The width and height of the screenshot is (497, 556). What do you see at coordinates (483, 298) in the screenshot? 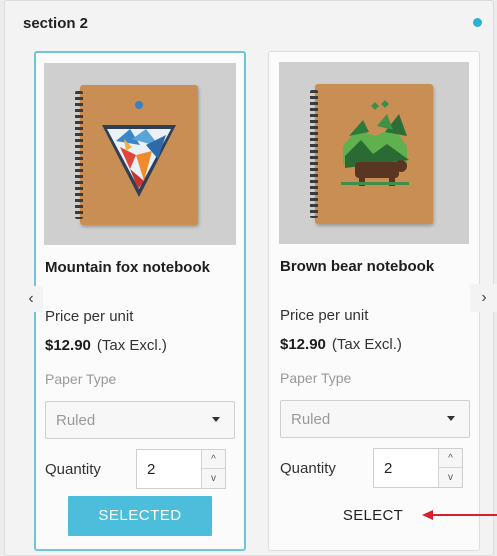
I see `chevron-right-icon: ›` at bounding box center [483, 298].